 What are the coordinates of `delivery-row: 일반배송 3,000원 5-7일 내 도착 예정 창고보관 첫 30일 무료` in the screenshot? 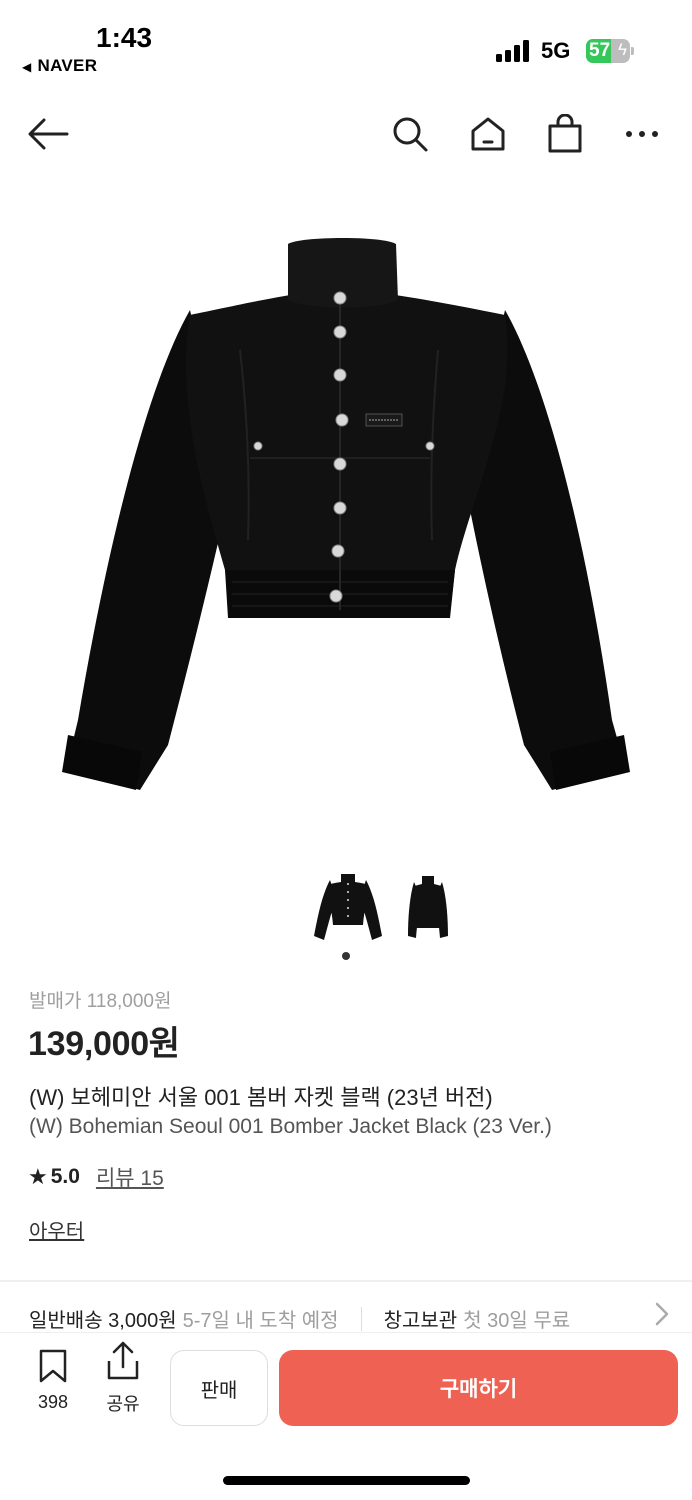 It's located at (349, 1317).